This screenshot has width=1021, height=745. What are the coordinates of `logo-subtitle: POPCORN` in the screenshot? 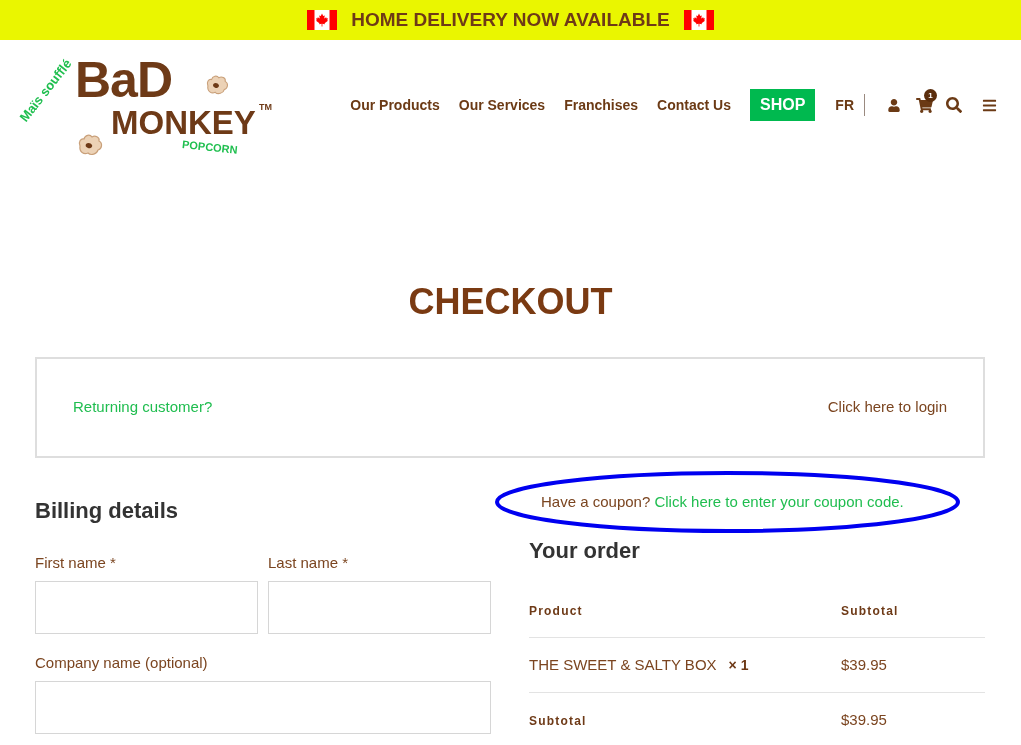 It's located at (210, 147).